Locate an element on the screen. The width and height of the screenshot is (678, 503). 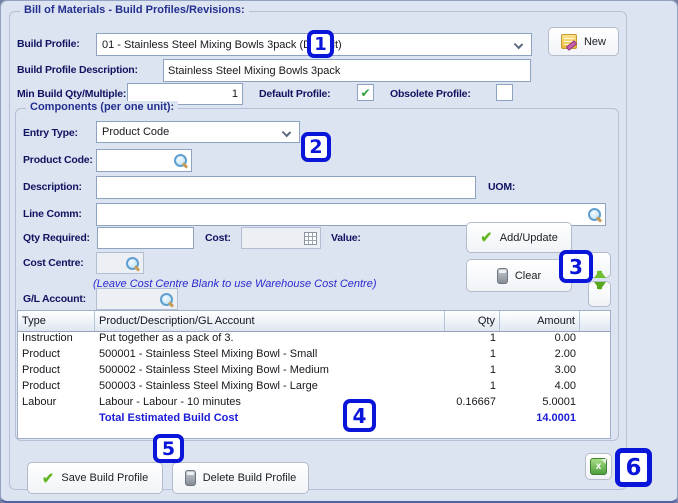
delete-build-profile-button: Delete Build Profile is located at coordinates (240, 478).